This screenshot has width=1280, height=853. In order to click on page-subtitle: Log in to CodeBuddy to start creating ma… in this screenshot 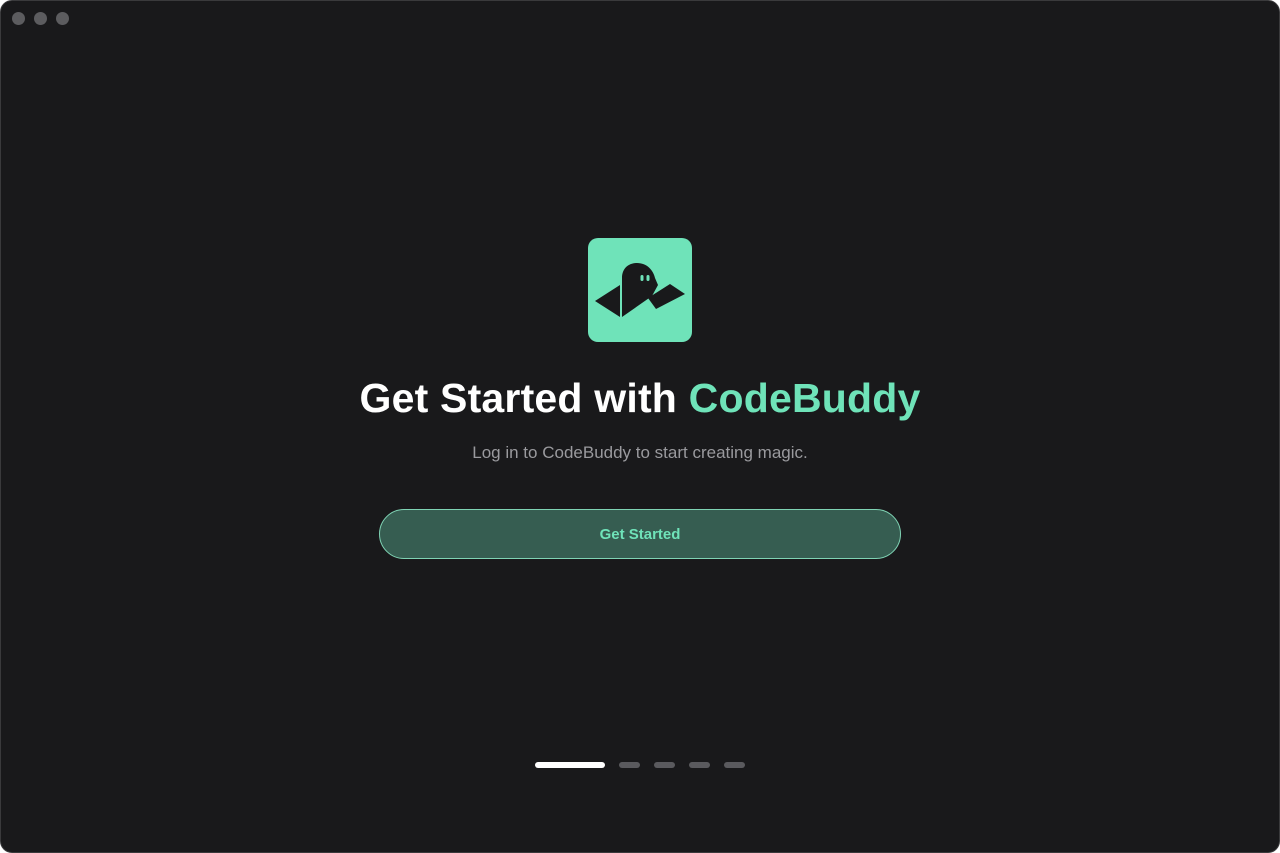, I will do `click(640, 452)`.